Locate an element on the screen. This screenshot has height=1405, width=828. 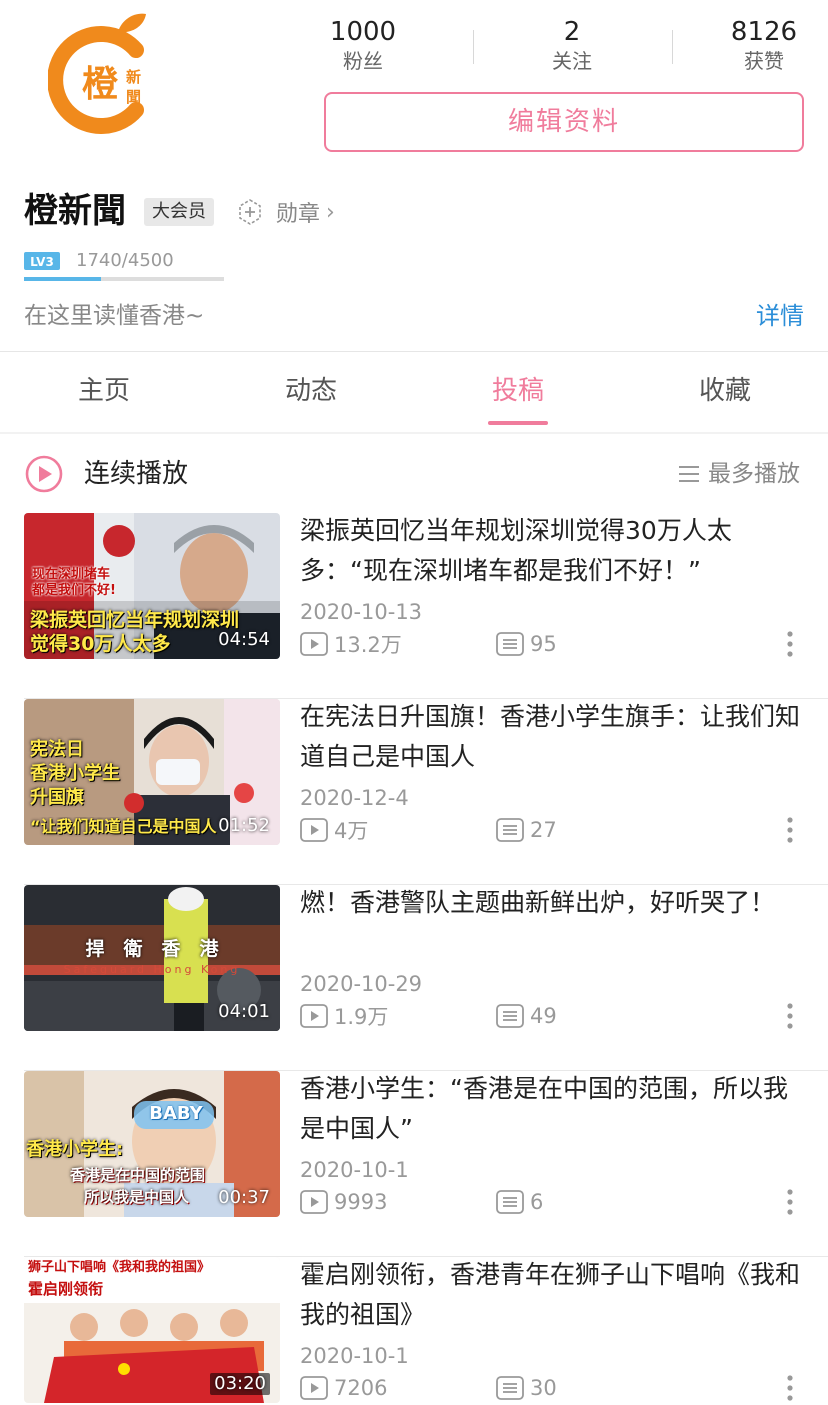
video-views: 4万 is located at coordinates (334, 830).